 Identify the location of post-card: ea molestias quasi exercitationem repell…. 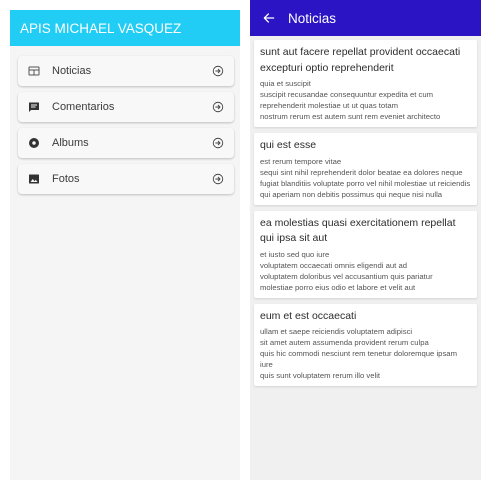
(365, 254).